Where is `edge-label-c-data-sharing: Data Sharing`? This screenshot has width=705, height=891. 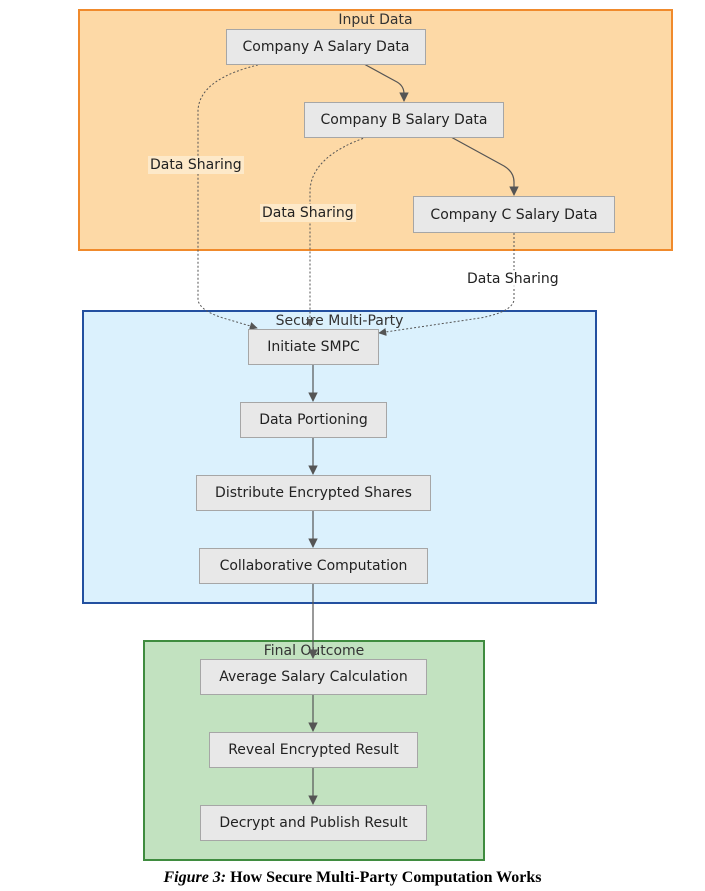
edge-label-c-data-sharing: Data Sharing is located at coordinates (513, 279).